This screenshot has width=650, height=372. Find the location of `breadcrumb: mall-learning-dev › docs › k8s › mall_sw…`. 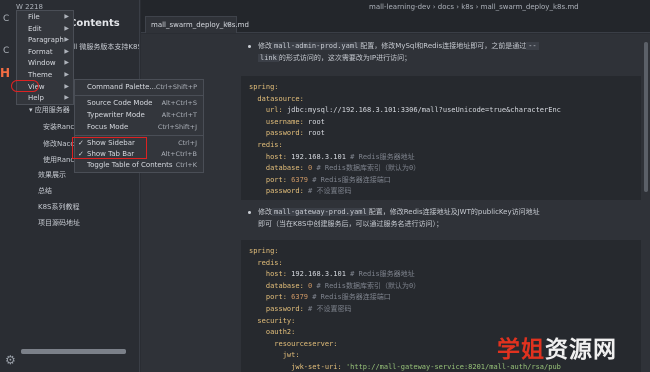

breadcrumb: mall-learning-dev › docs › k8s › mall_sw… is located at coordinates (474, 7).